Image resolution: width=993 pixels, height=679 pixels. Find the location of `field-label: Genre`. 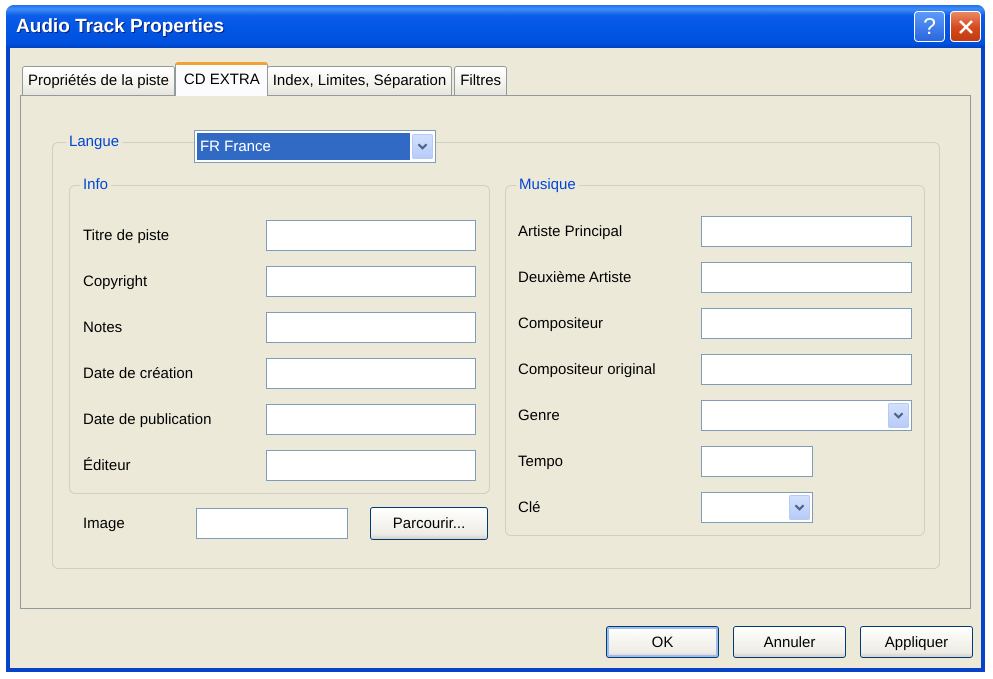

field-label: Genre is located at coordinates (539, 415).